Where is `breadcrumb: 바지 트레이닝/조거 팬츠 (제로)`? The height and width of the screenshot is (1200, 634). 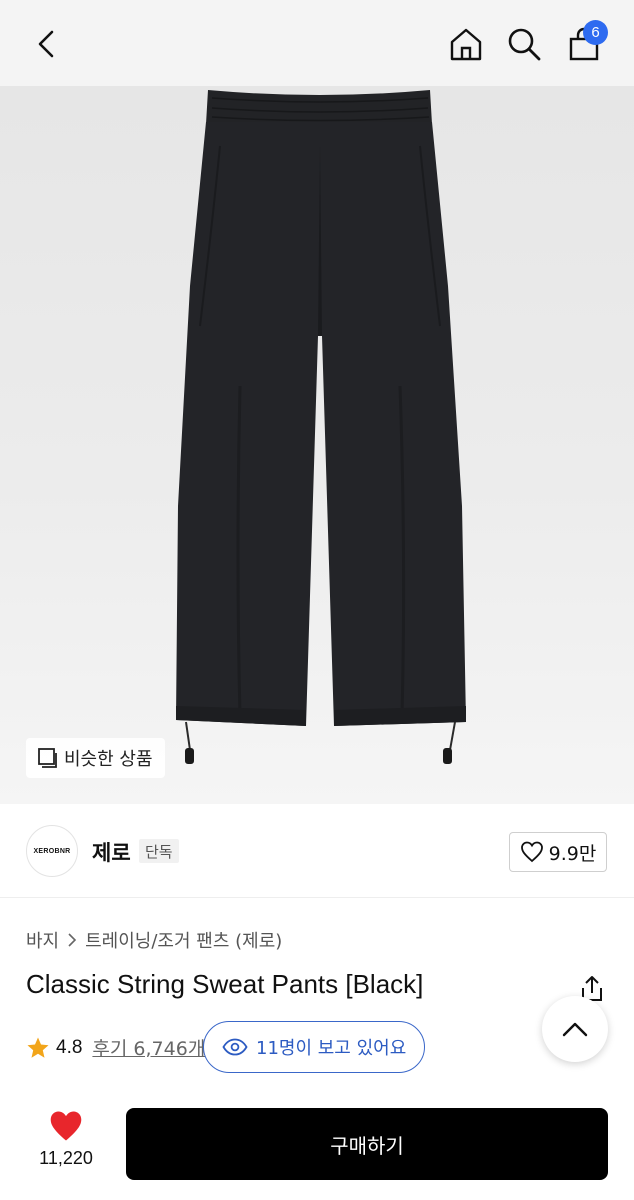 breadcrumb: 바지 트레이닝/조거 팬츠 (제로) is located at coordinates (154, 940).